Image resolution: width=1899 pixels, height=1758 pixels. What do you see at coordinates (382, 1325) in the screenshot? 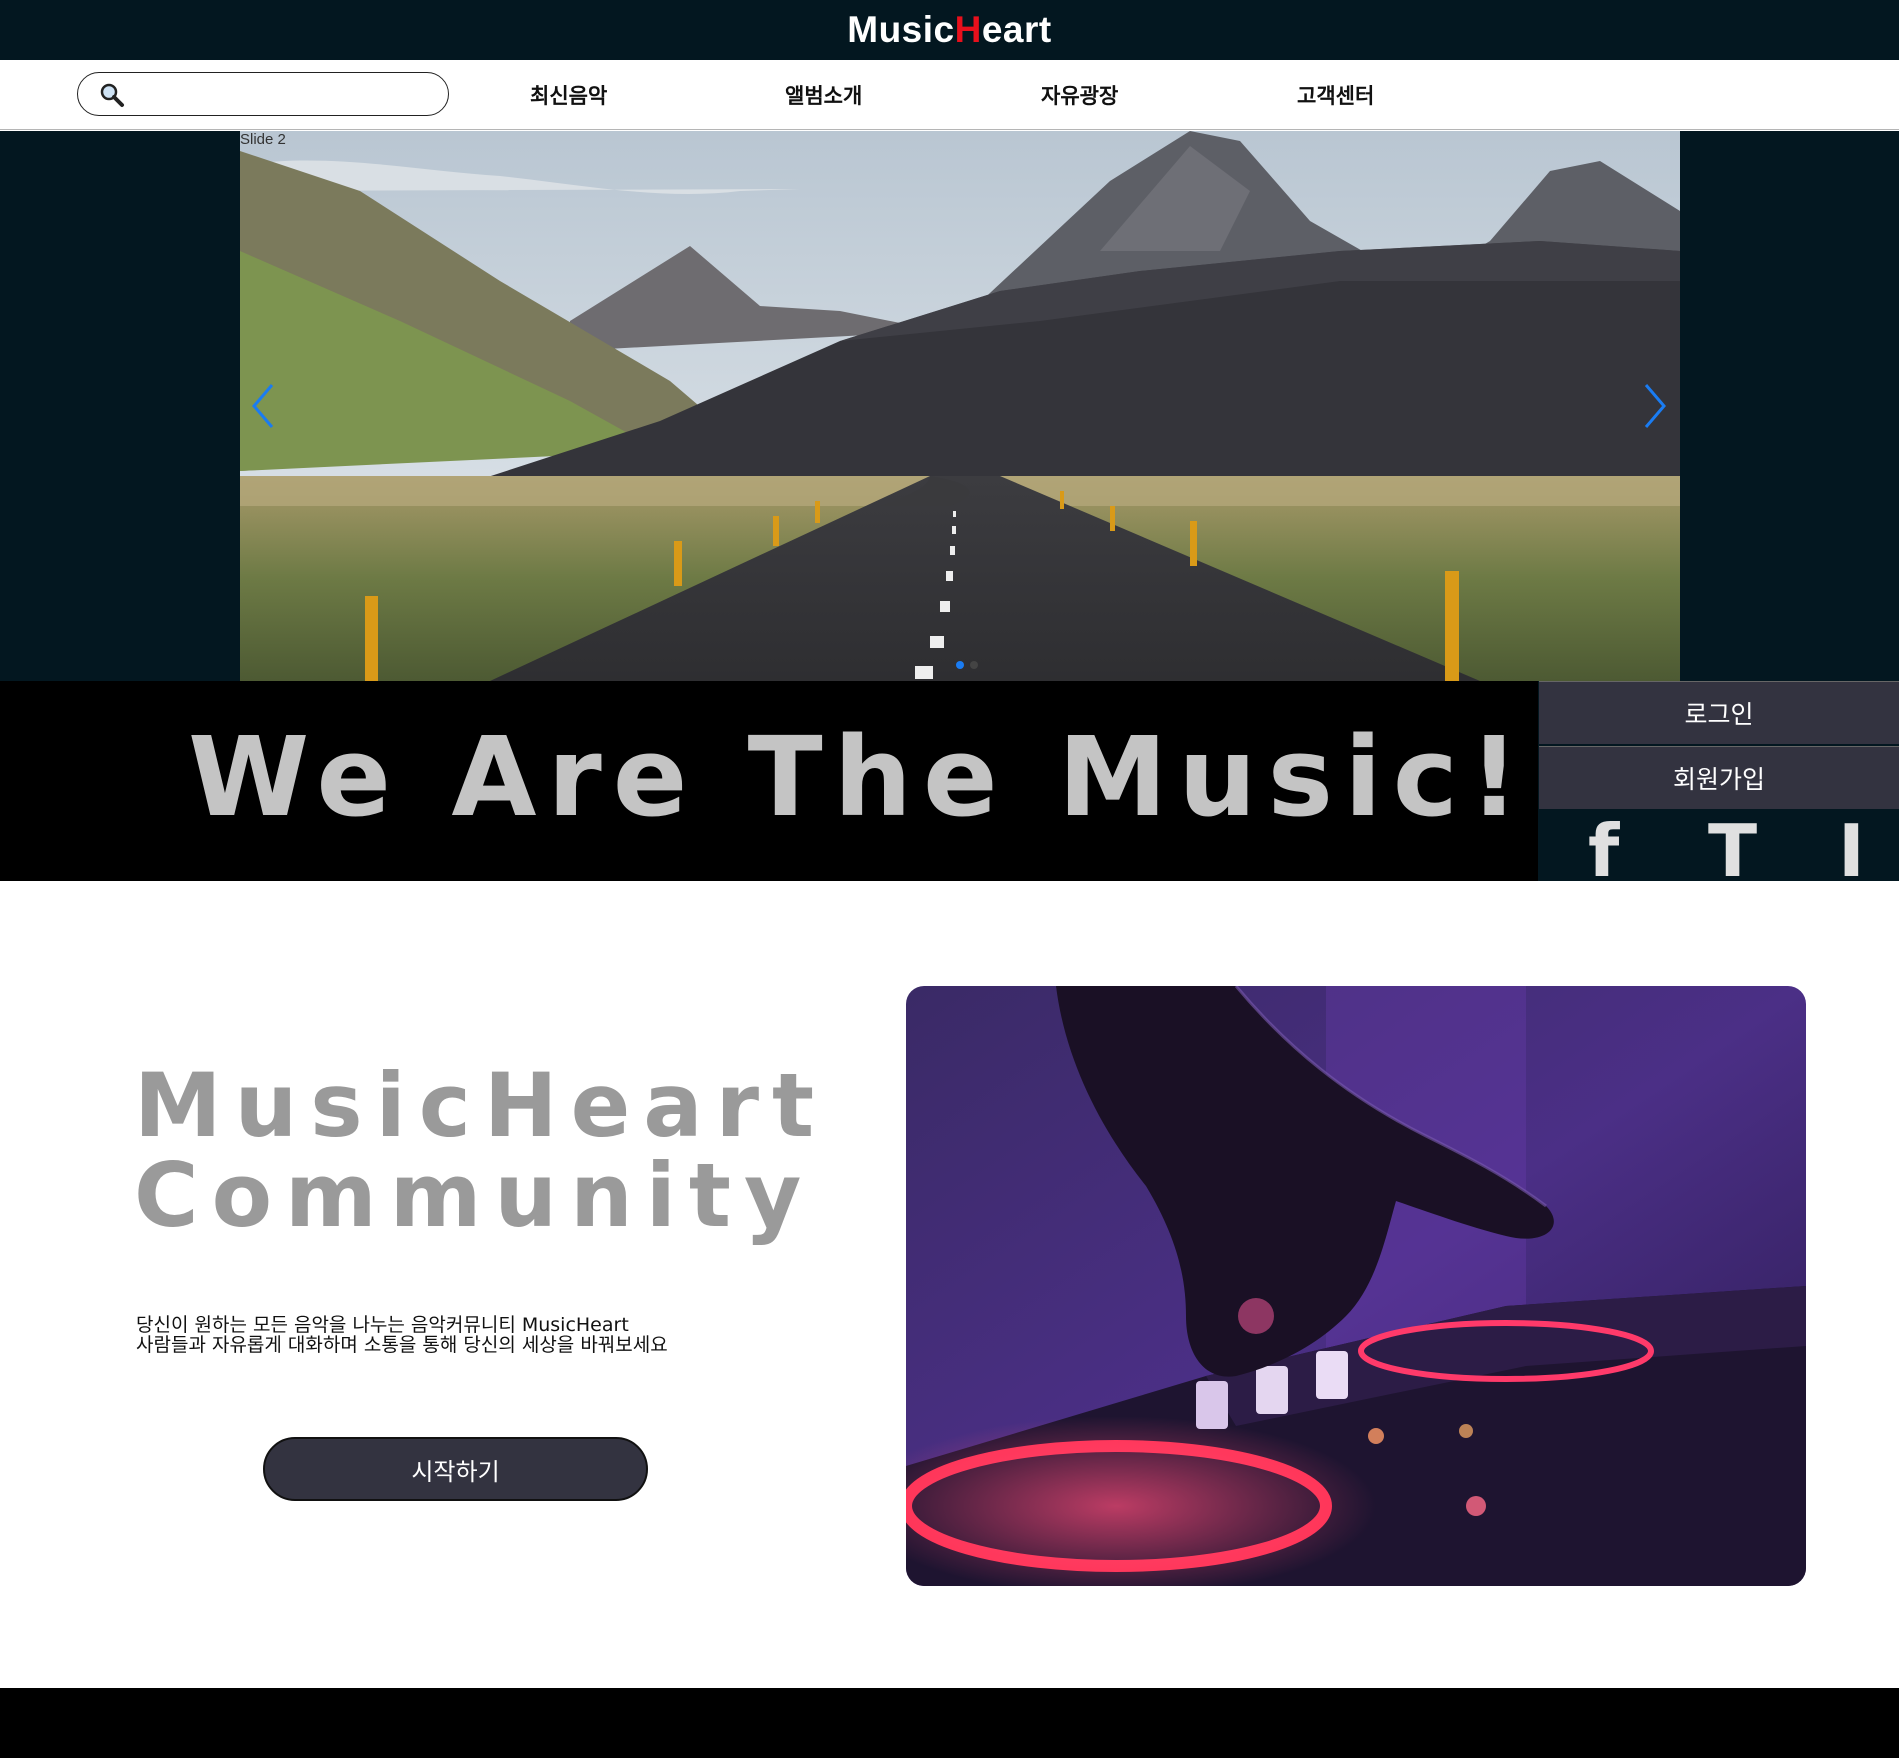
I see `community-desc-line1: 당신이 원하는 모든 음악을 나누는 음악커뮤니티 MusicHeart` at bounding box center [382, 1325].